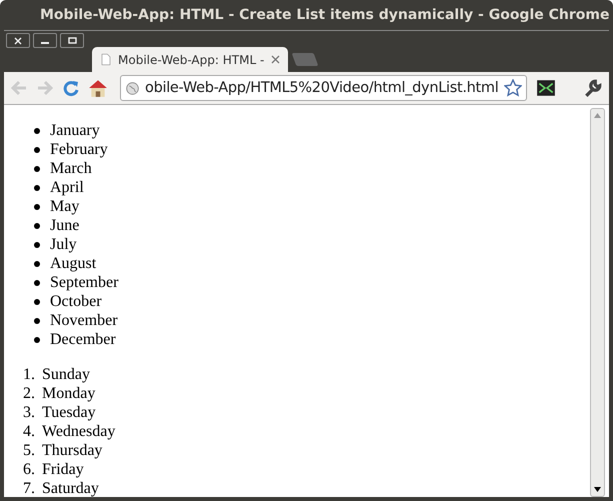  I want to click on item-number: 3., so click(29, 413).